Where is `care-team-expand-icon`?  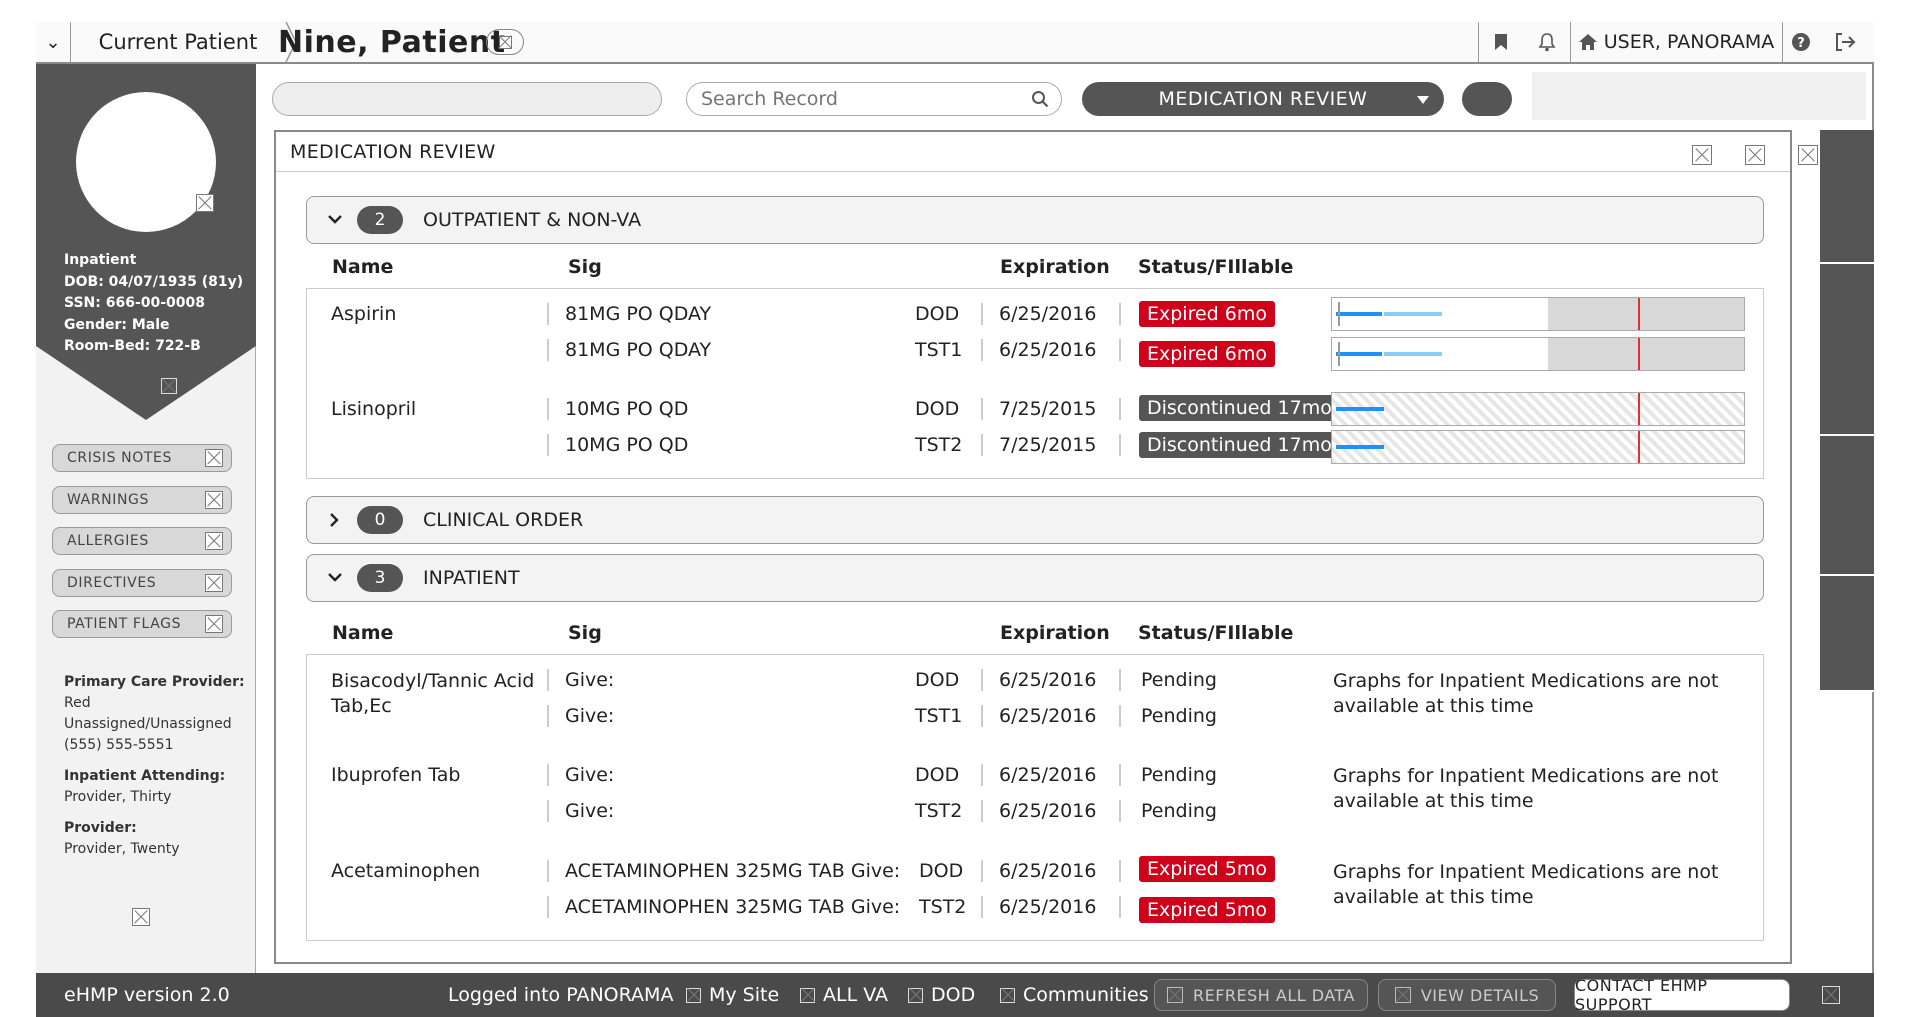
care-team-expand-icon is located at coordinates (141, 917).